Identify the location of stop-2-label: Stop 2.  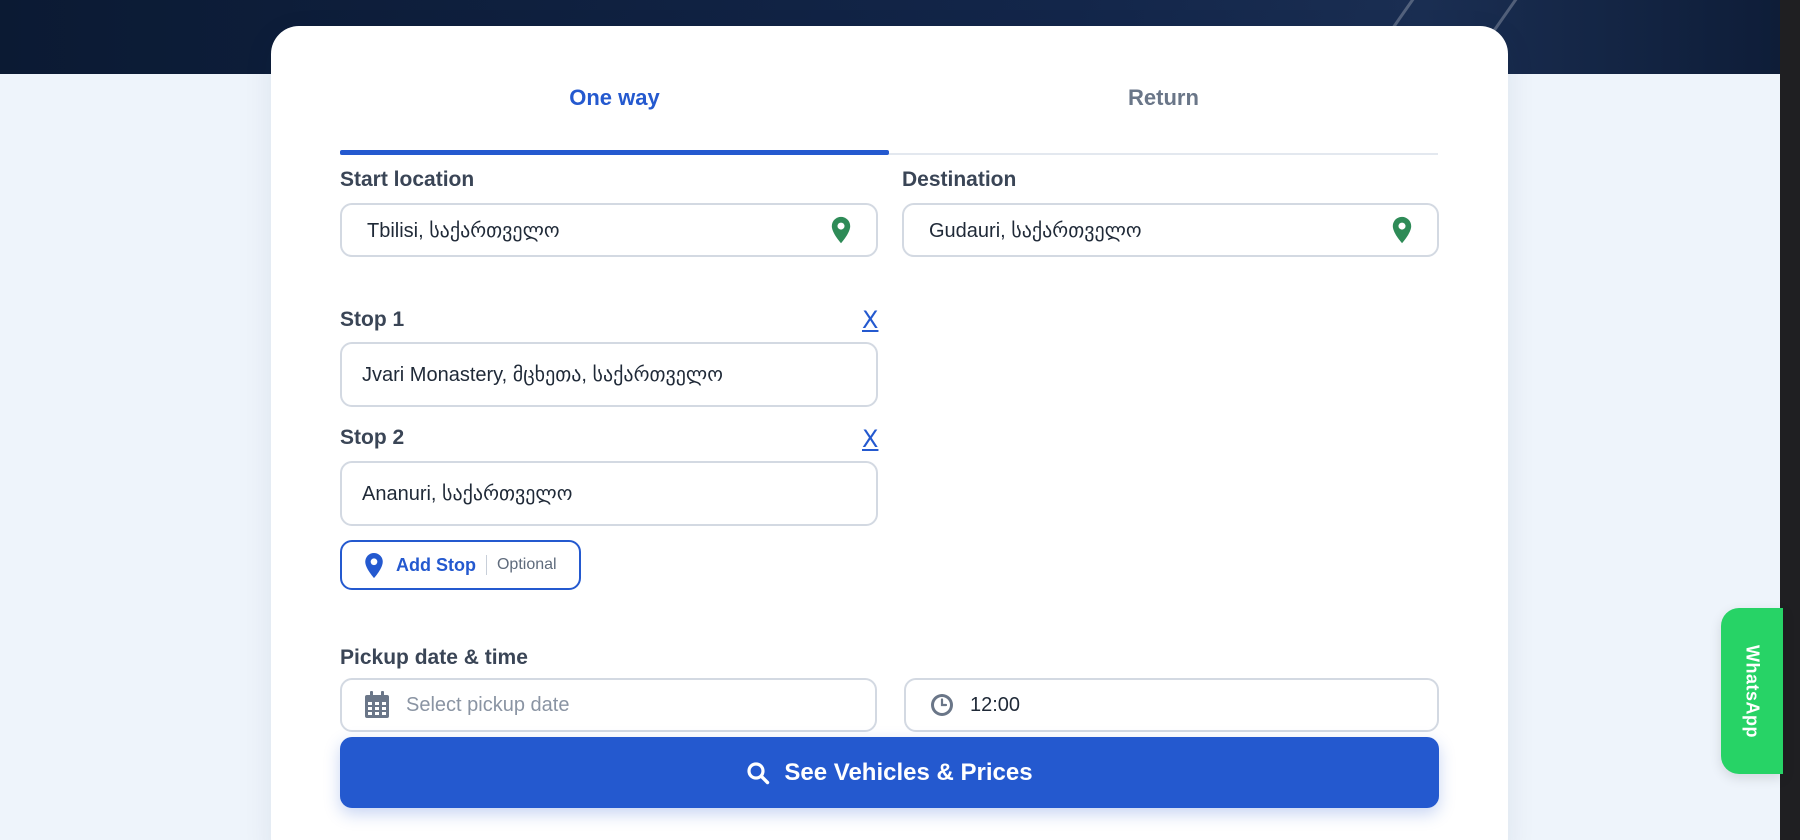
(372, 437).